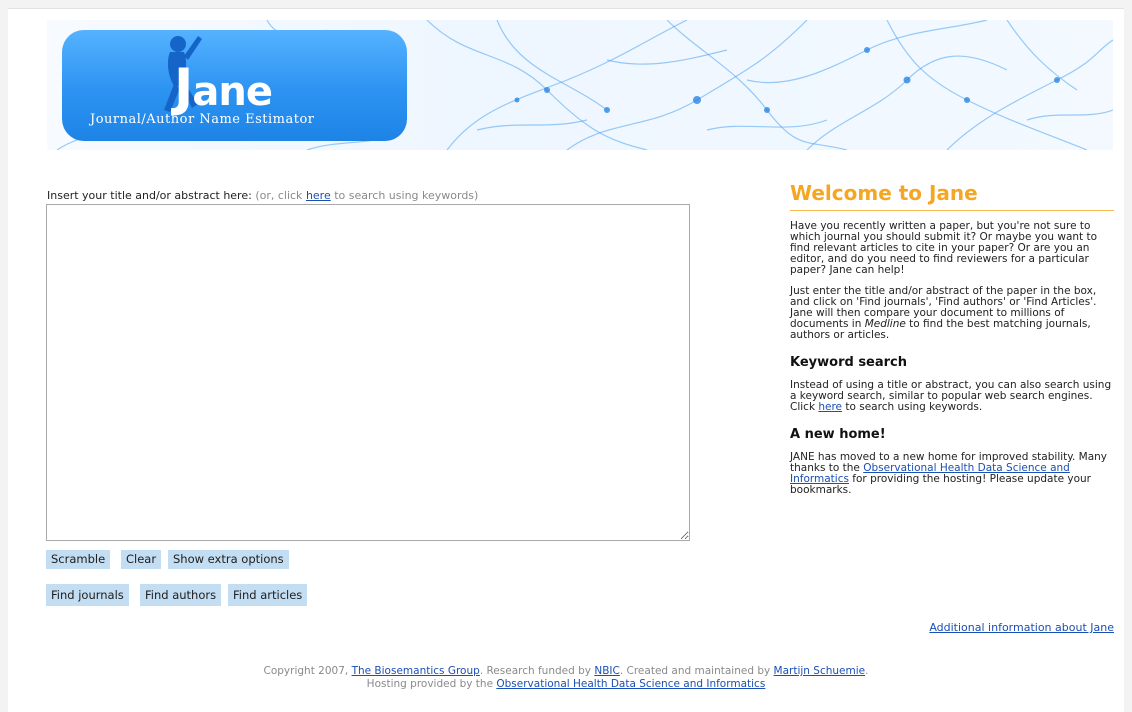 The image size is (1132, 712). What do you see at coordinates (202, 119) in the screenshot?
I see `logo-subtitle: Journal/Author Name Estimator` at bounding box center [202, 119].